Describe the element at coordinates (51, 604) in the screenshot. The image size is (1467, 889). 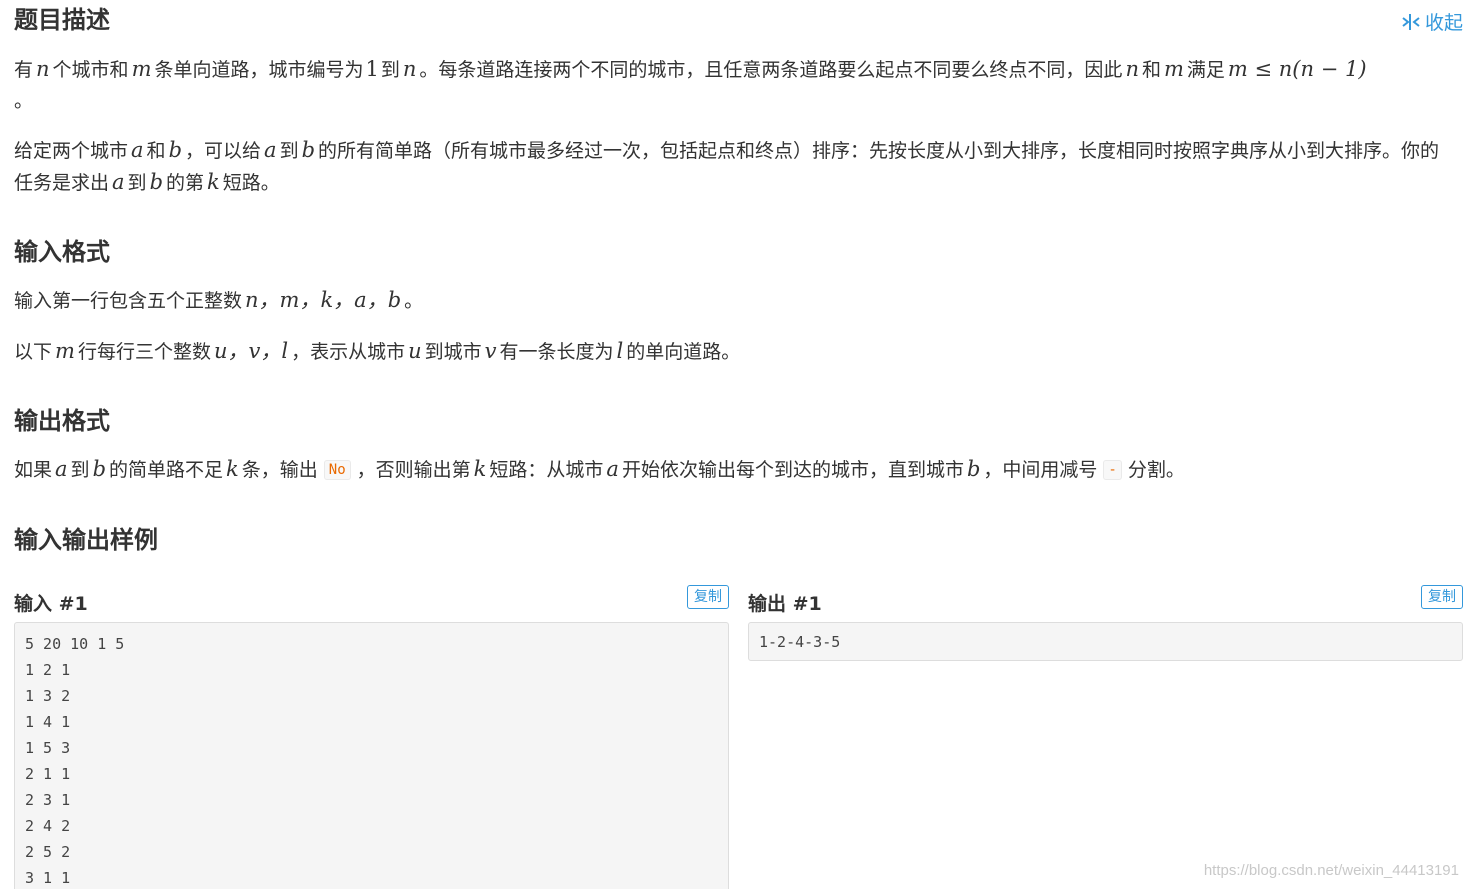
I see `sample-input-label: 输入 #1` at that location.